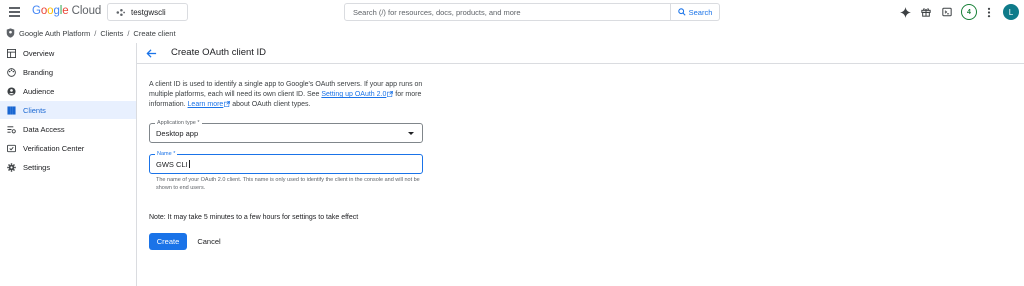  I want to click on name-value-wrap: GWS CLI, so click(173, 164).